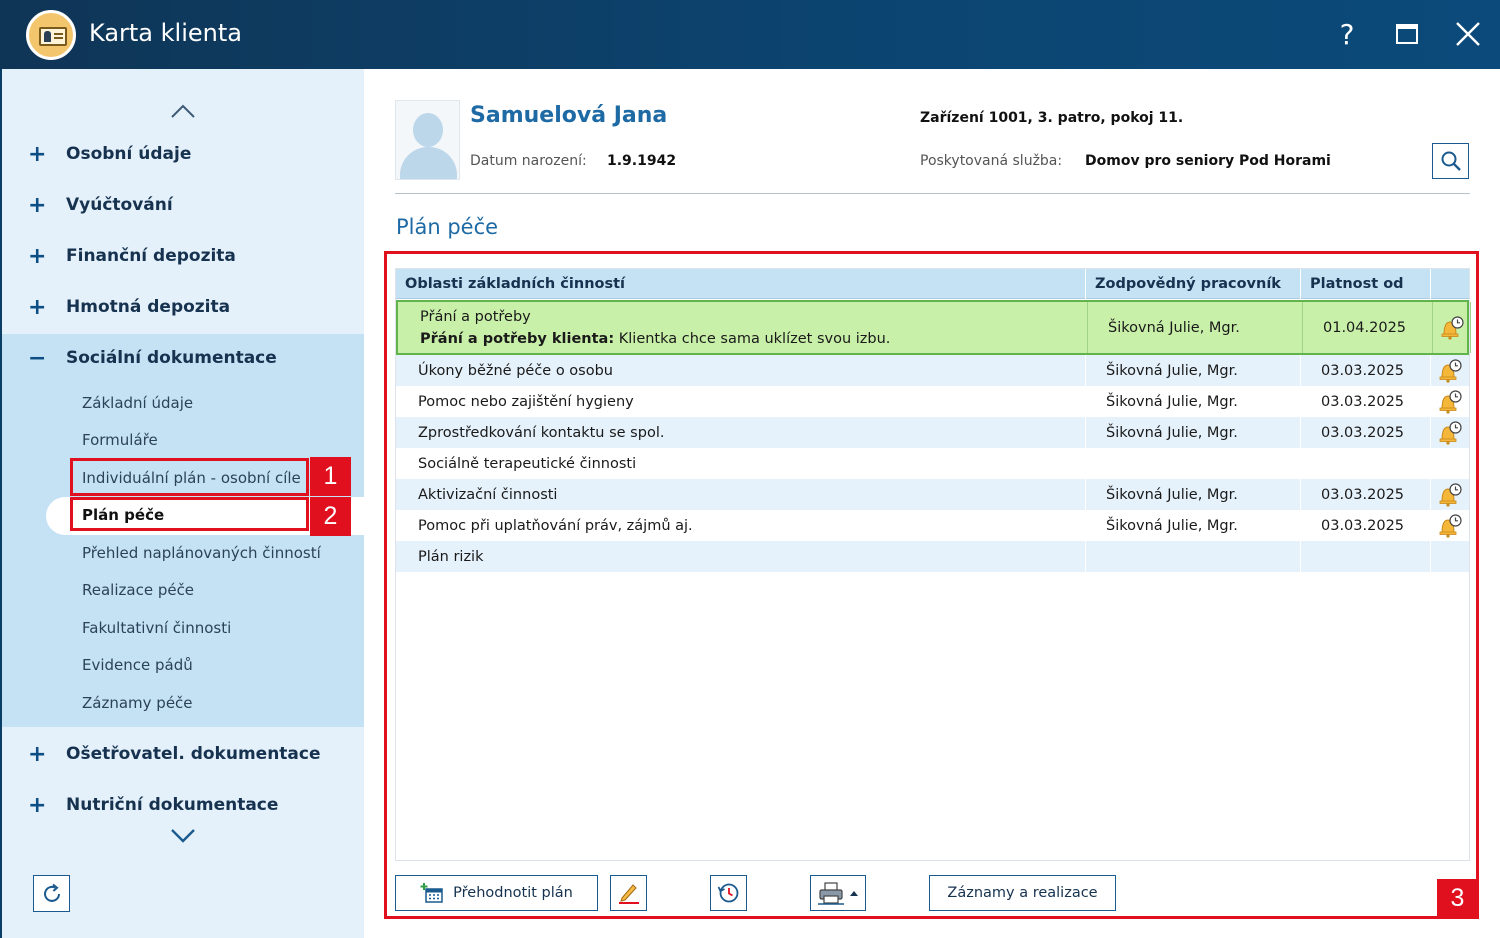 This screenshot has width=1500, height=938. I want to click on sidebar-item-vyuctovani: + Vyúčtování, so click(100, 205).